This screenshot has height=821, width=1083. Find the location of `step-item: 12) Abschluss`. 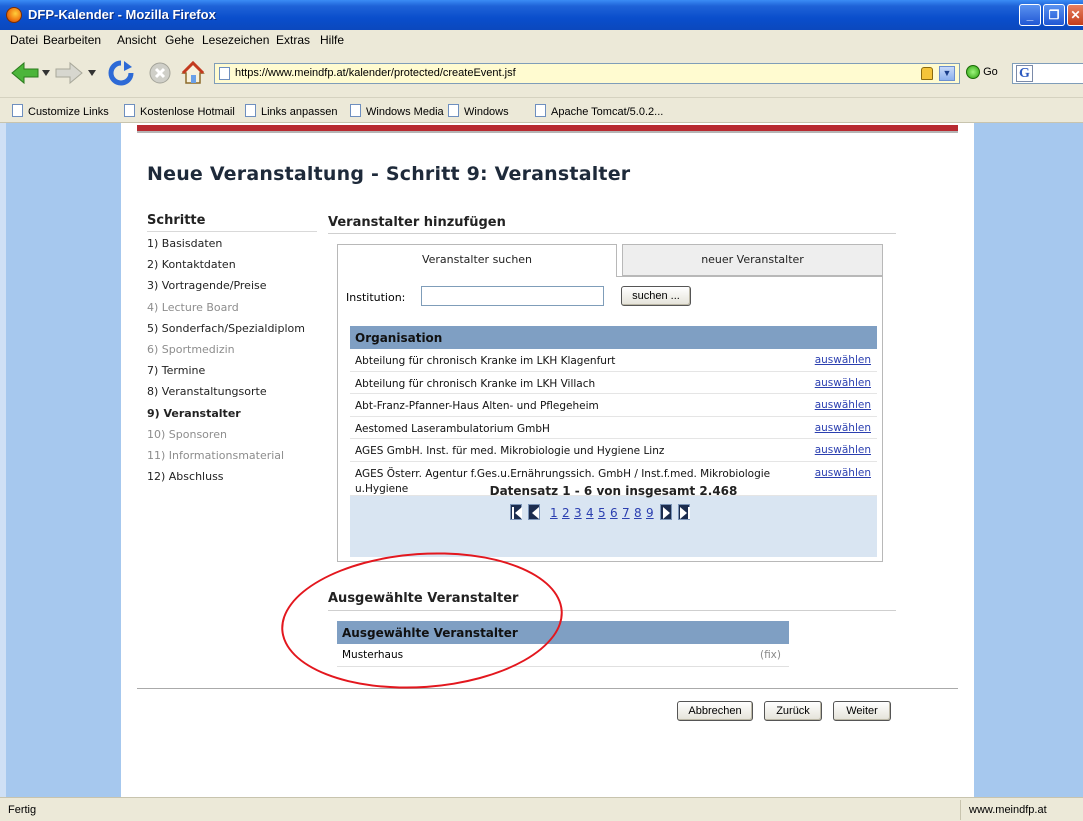

step-item: 12) Abschluss is located at coordinates (185, 476).